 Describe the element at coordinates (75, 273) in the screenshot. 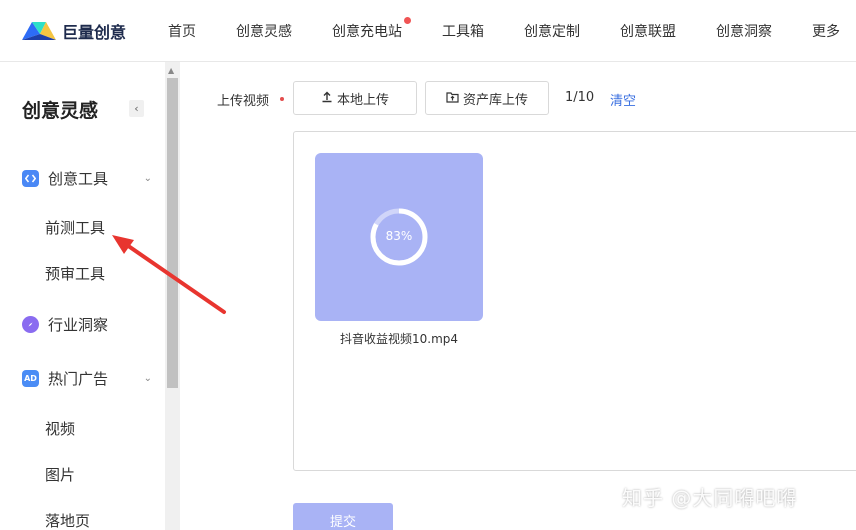

I see `sidebar-item-prereview-tool: 预审工具` at that location.